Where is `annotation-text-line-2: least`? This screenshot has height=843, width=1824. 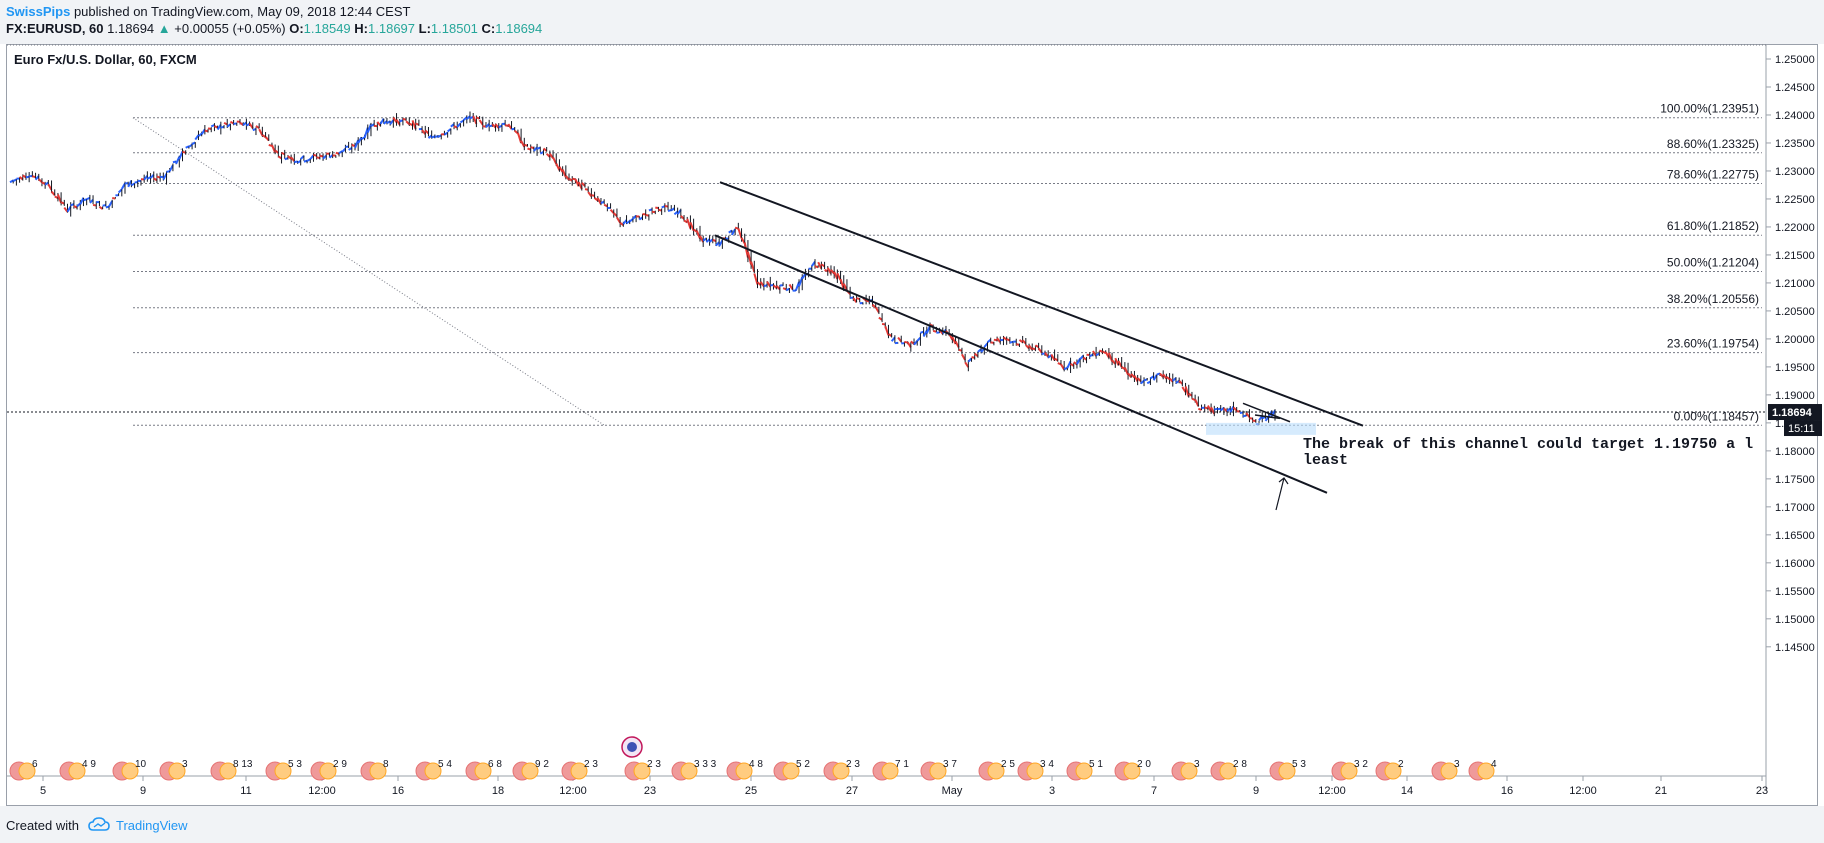 annotation-text-line-2: least is located at coordinates (1325, 460).